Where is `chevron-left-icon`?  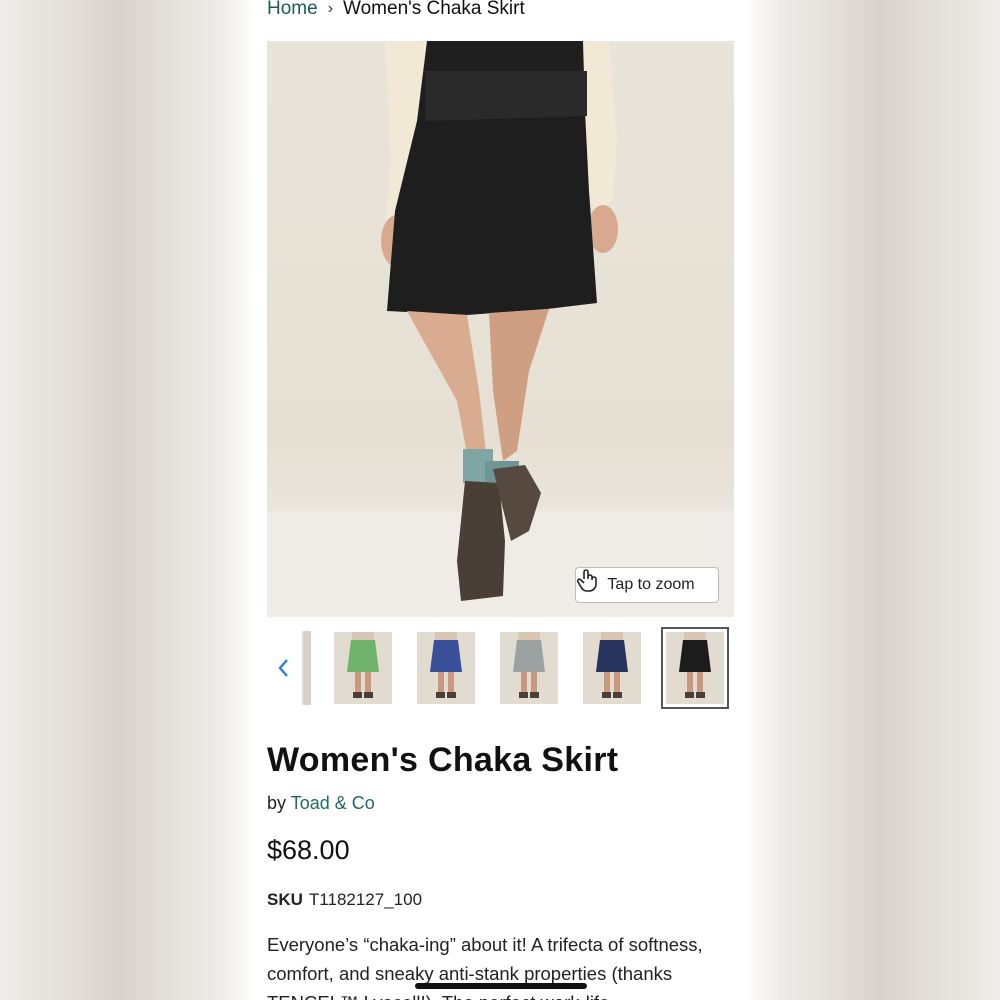
chevron-left-icon is located at coordinates (283, 668).